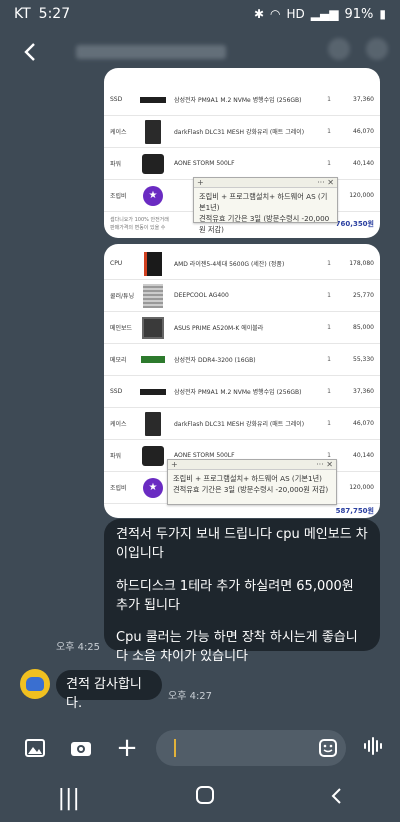 This screenshot has width=400, height=822. I want to click on home-button, so click(205, 798).